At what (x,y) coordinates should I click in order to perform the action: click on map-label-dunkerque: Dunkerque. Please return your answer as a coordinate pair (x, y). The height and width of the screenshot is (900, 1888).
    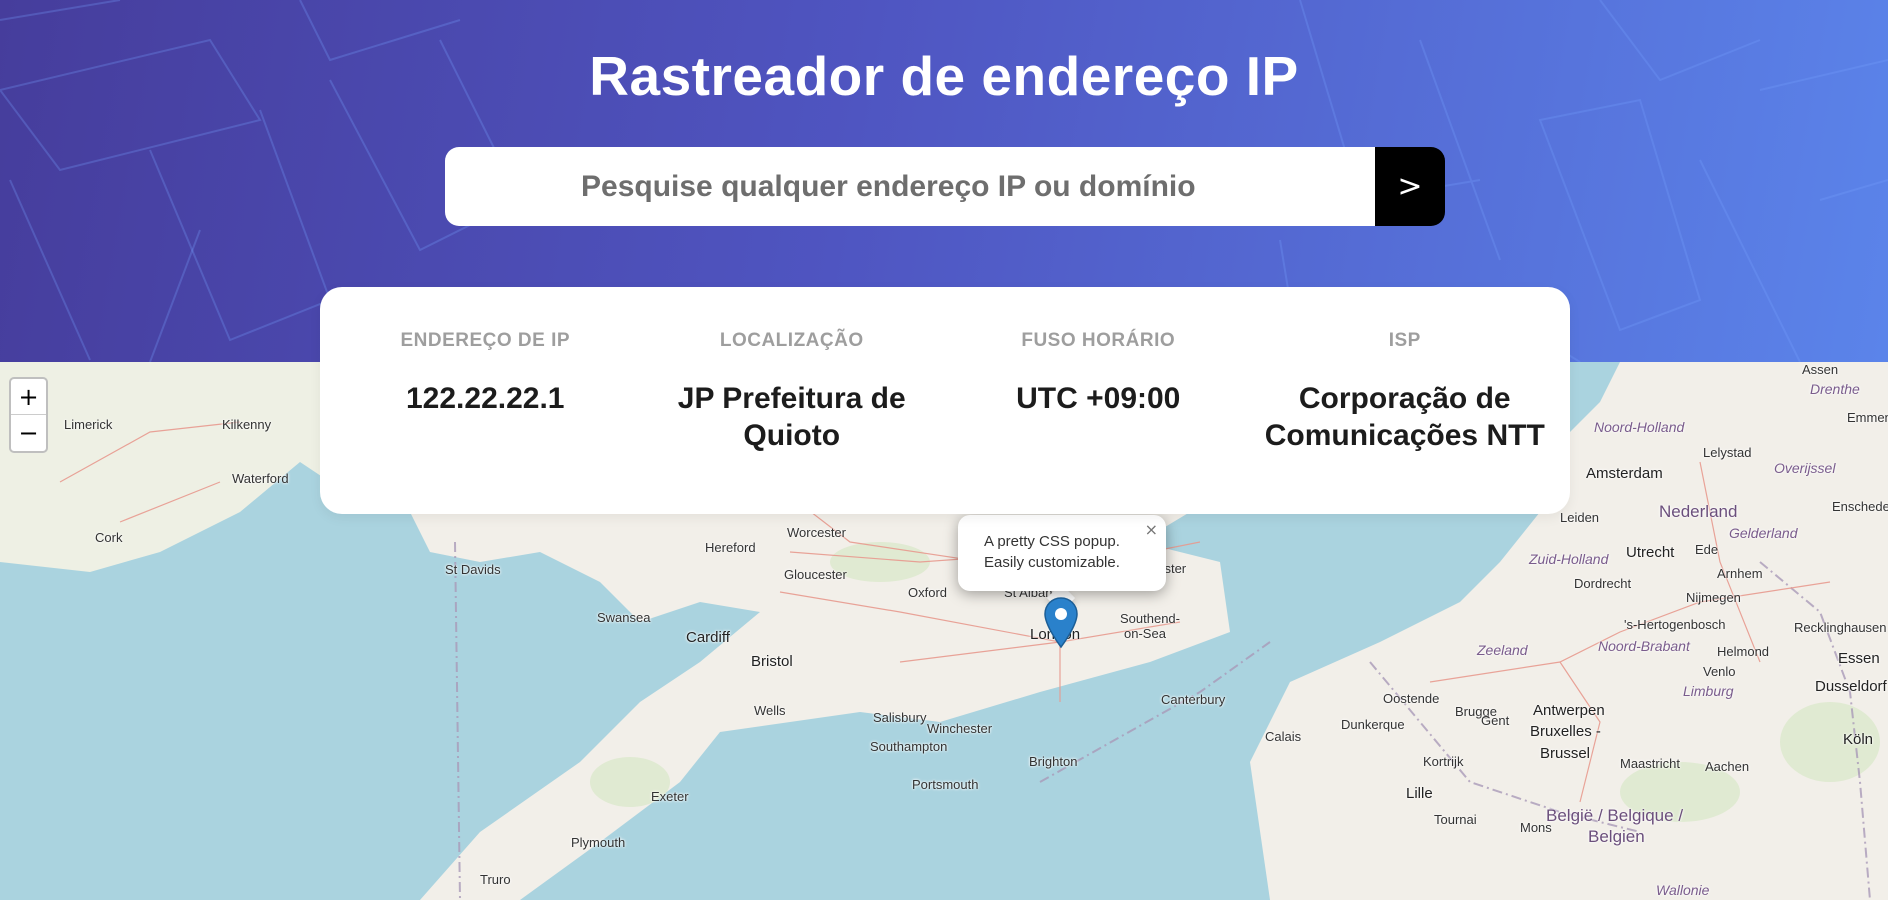
    Looking at the image, I should click on (1373, 724).